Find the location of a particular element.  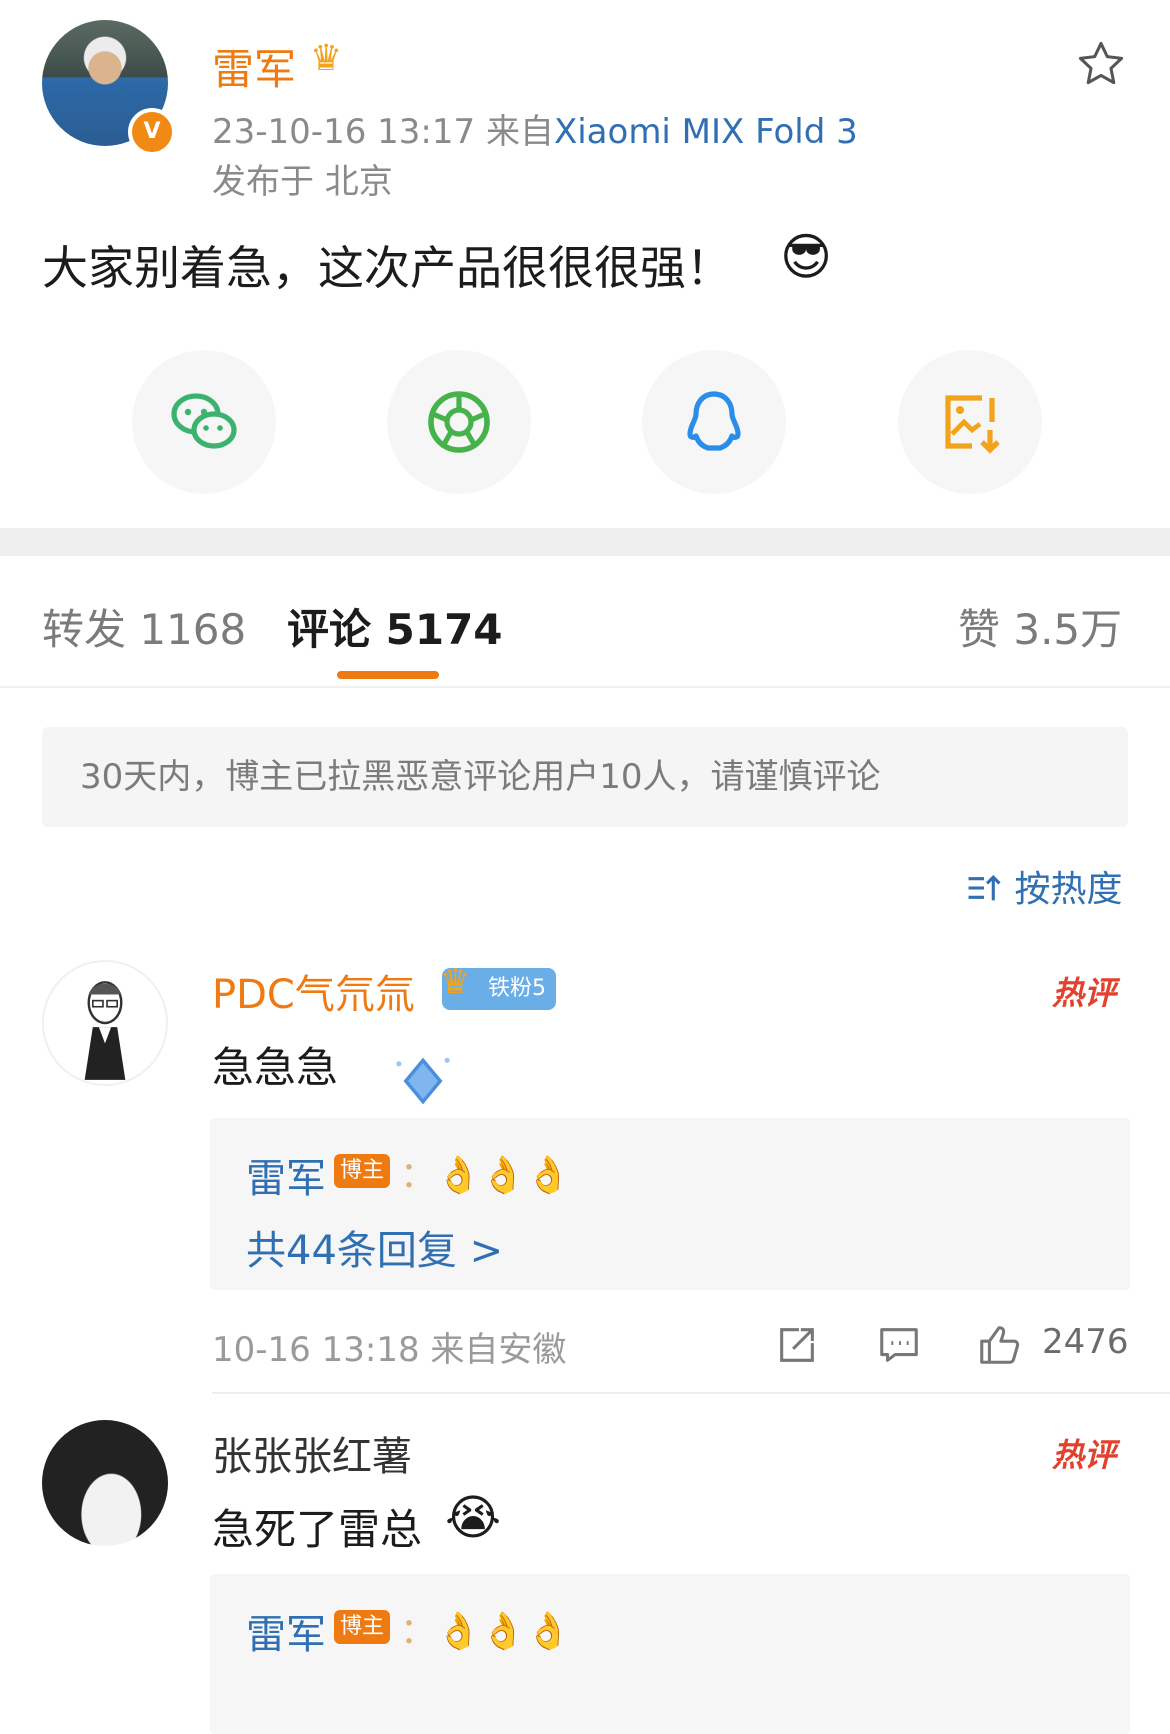

tab-comments: 评论 5174 is located at coordinates (395, 626).